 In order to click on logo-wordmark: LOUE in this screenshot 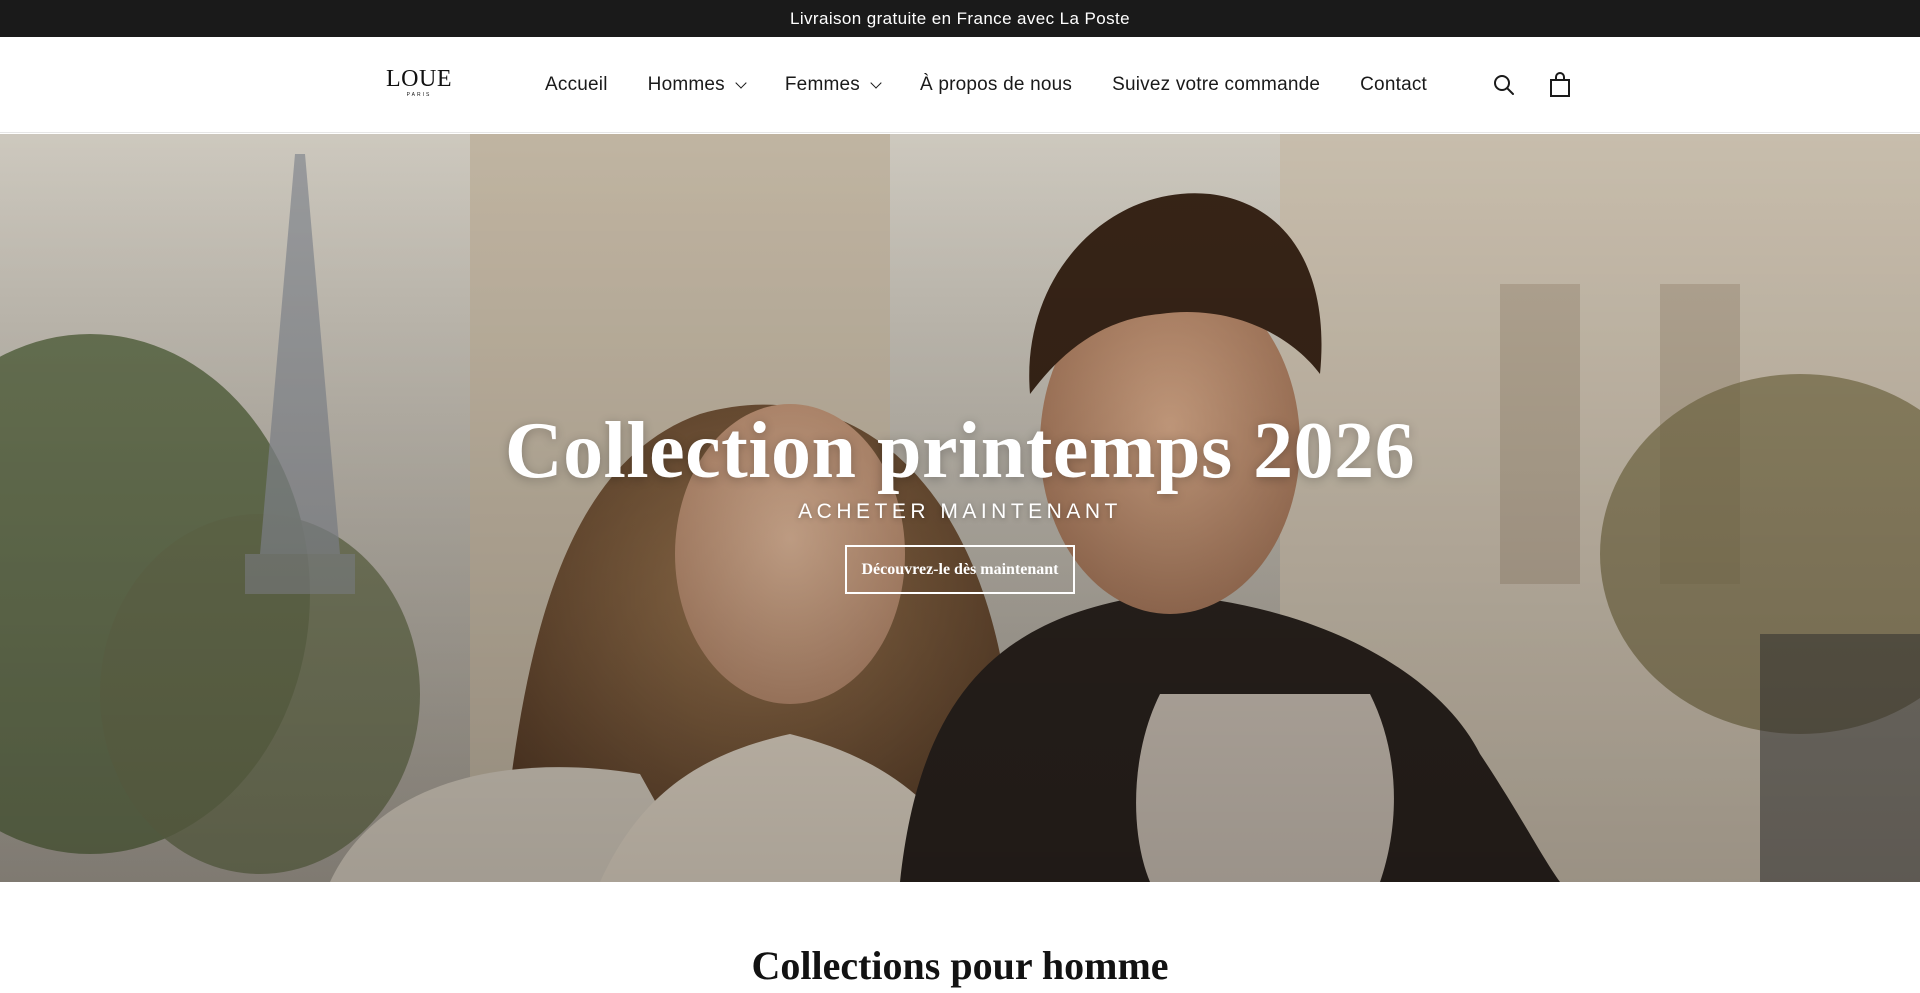, I will do `click(419, 79)`.